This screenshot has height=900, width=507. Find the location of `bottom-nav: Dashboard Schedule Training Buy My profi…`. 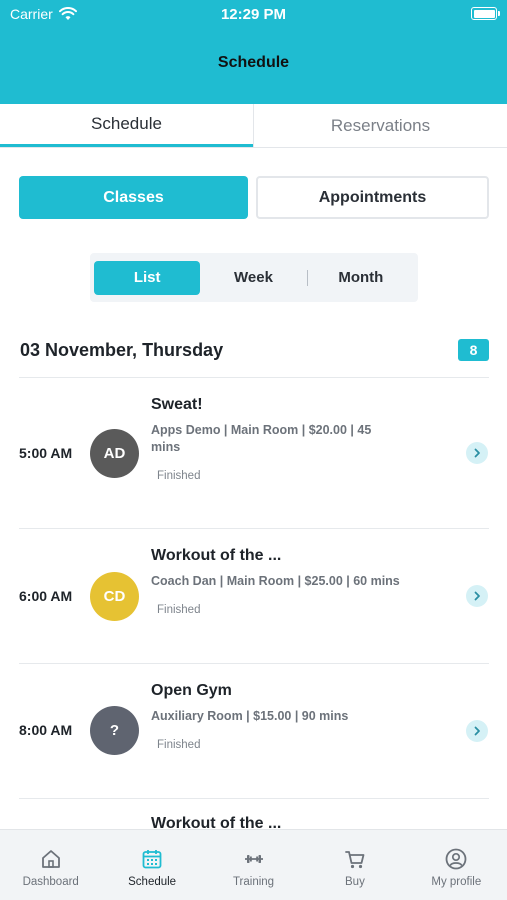

bottom-nav: Dashboard Schedule Training Buy My profi… is located at coordinates (253, 864).